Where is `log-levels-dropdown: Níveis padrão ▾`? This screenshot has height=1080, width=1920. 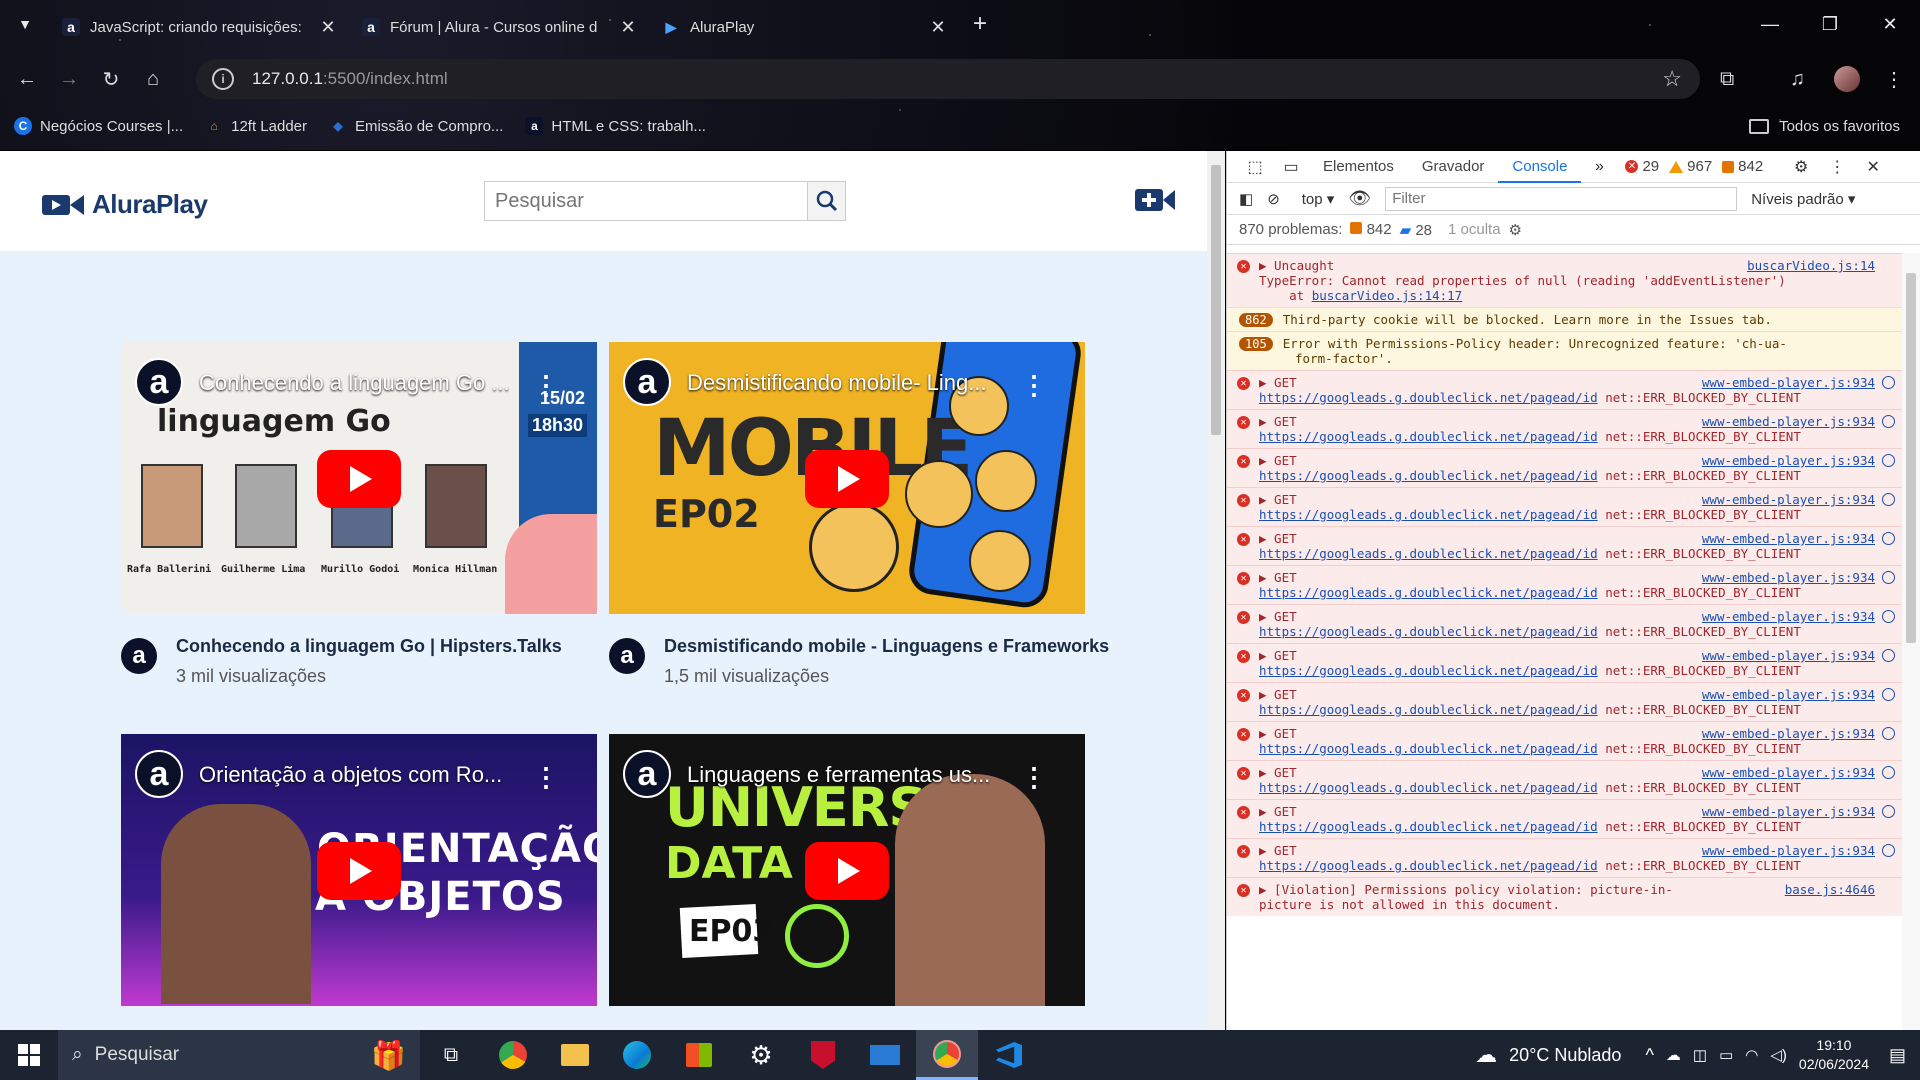 log-levels-dropdown: Níveis padrão ▾ is located at coordinates (1803, 199).